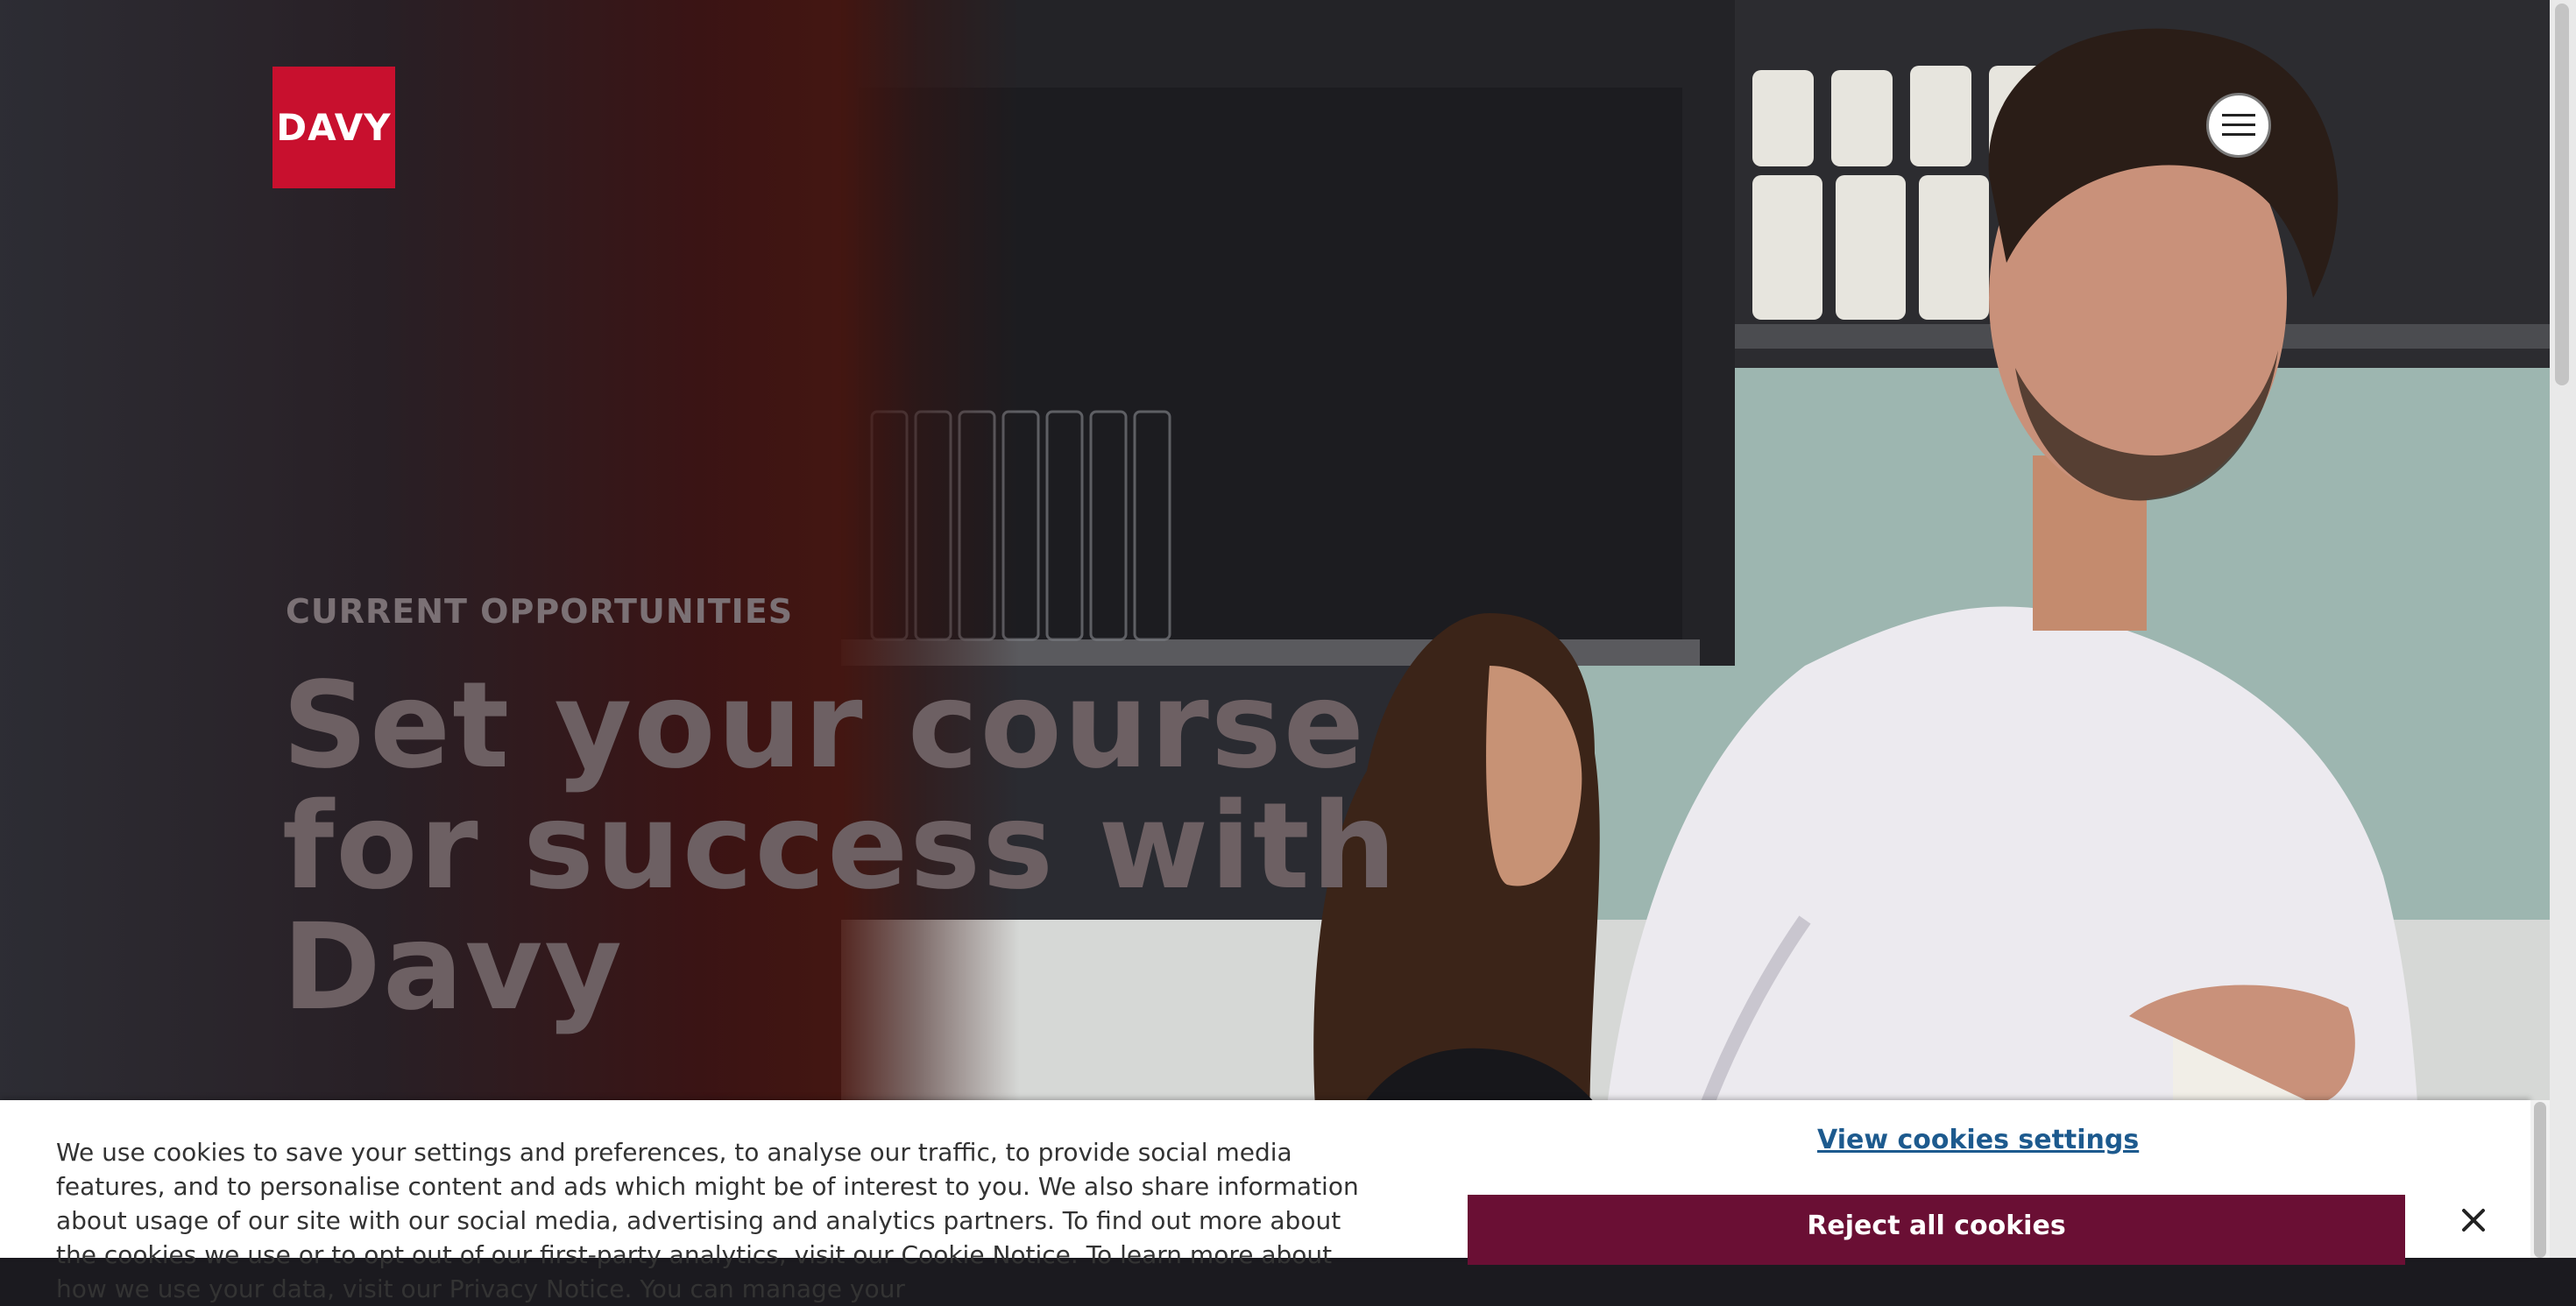  What do you see at coordinates (540, 611) in the screenshot?
I see `hero-eyebrow: CURRENT OPPORTUNITIES` at bounding box center [540, 611].